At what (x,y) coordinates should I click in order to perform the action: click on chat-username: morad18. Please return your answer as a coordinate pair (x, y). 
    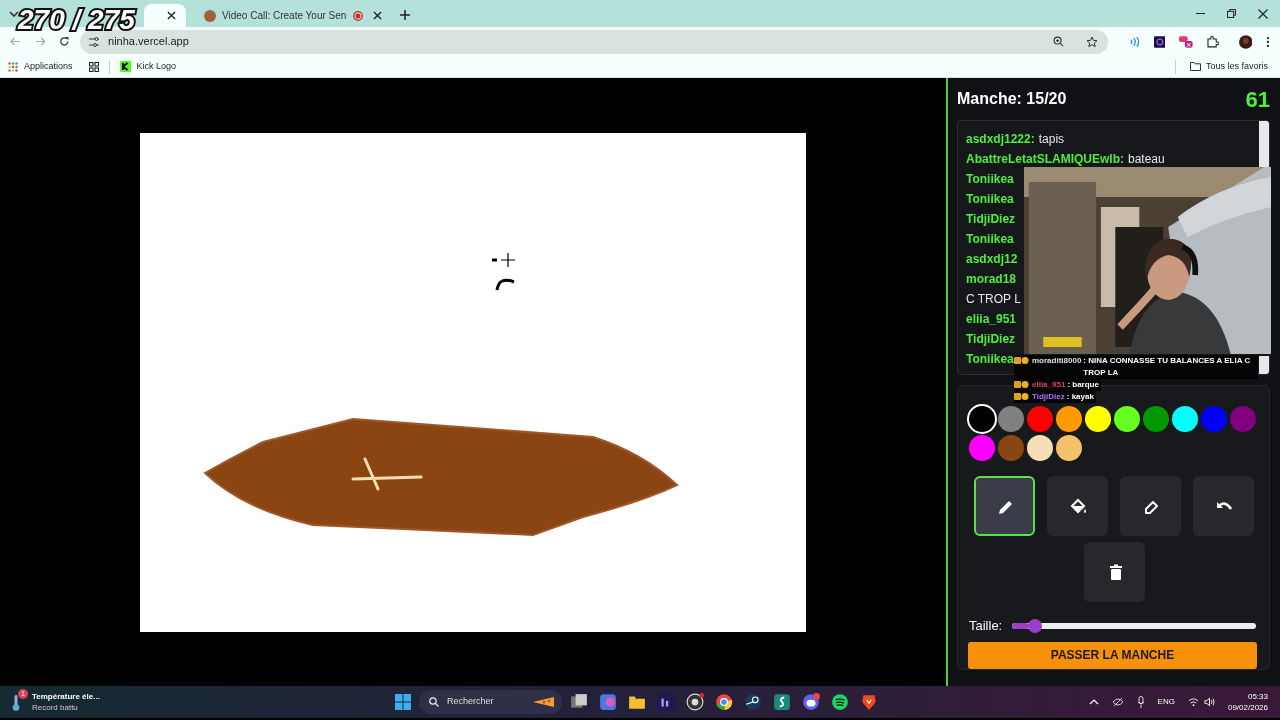
    Looking at the image, I should click on (991, 279).